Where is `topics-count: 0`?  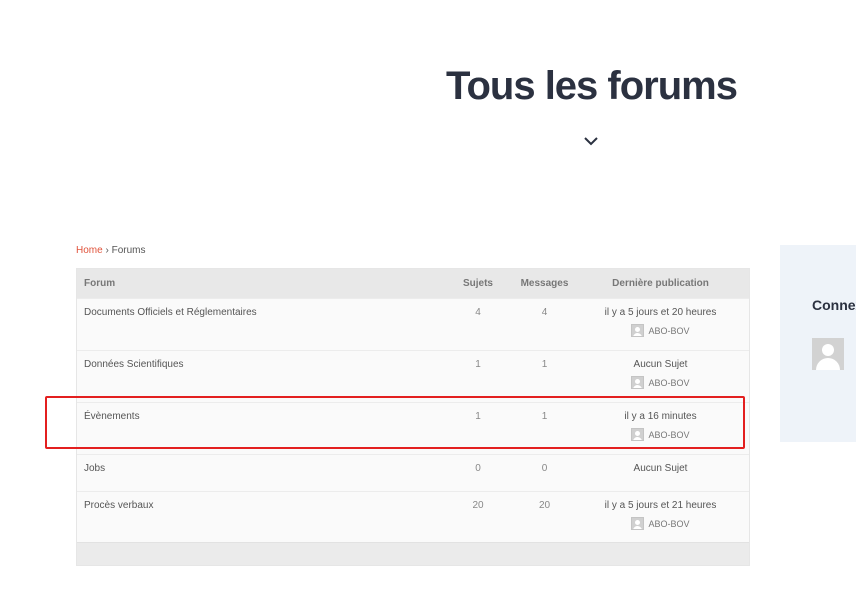
topics-count: 0 is located at coordinates (478, 468).